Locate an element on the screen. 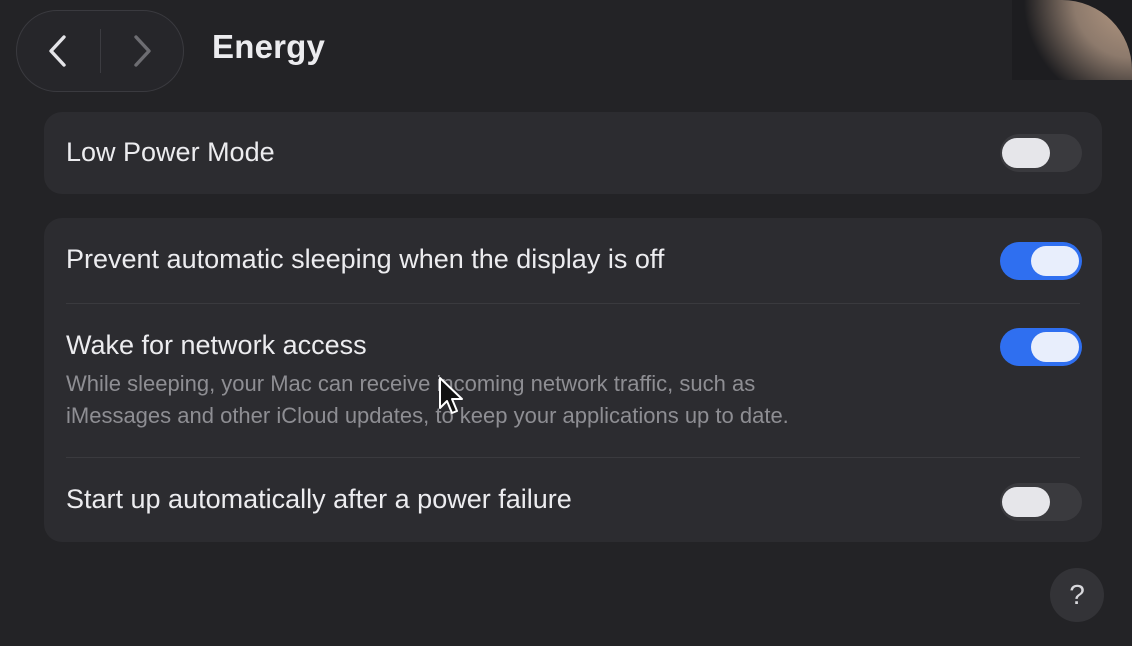 Image resolution: width=1132 pixels, height=646 pixels. chevron-left-icon is located at coordinates (57, 51).